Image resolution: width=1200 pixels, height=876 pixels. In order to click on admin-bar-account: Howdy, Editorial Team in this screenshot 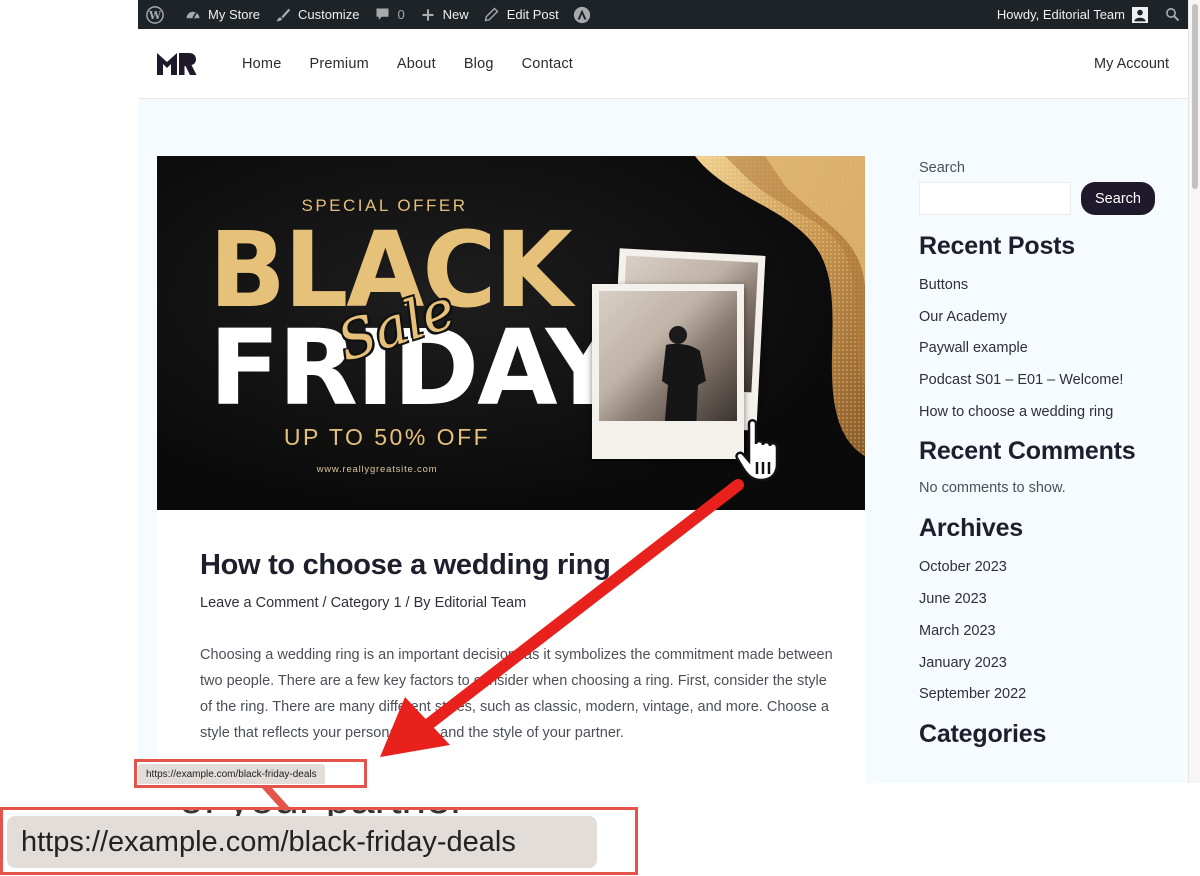, I will do `click(1073, 14)`.